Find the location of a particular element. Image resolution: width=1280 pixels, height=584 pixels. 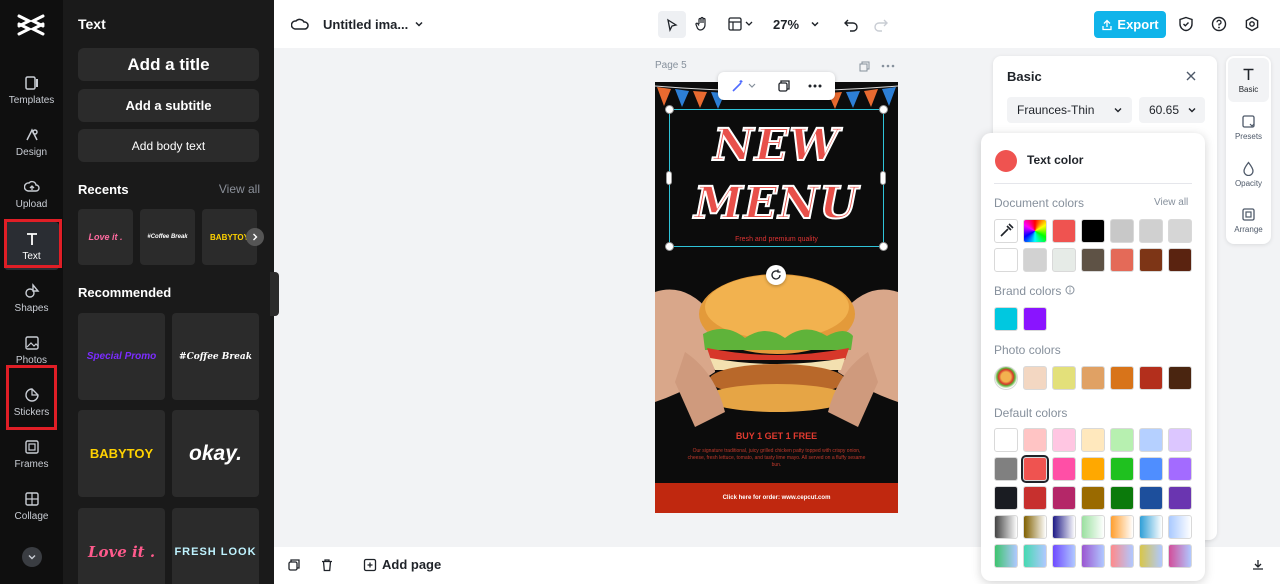

tab-presets: Presets is located at coordinates (1248, 127).